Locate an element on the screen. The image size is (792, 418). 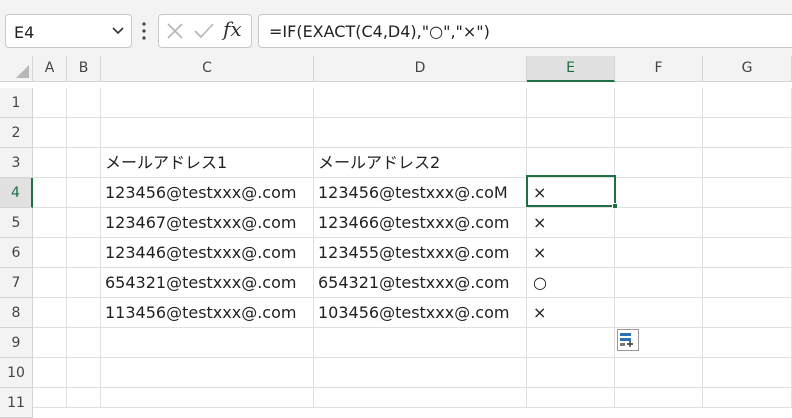
chevron-down-icon is located at coordinates (118, 30).